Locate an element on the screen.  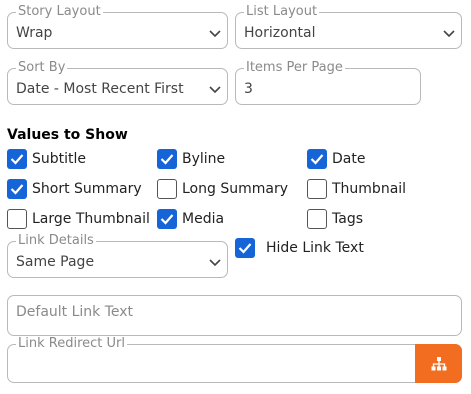
checkbox-tags: Tags is located at coordinates (335, 219).